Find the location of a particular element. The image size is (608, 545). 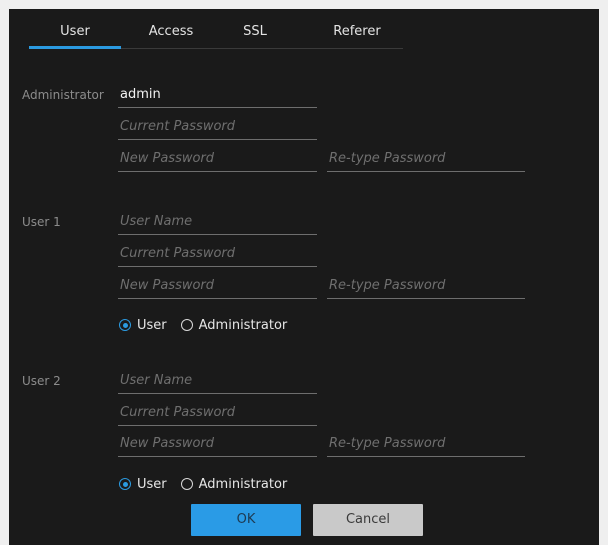

user2-role-user-radio: User is located at coordinates (143, 484).